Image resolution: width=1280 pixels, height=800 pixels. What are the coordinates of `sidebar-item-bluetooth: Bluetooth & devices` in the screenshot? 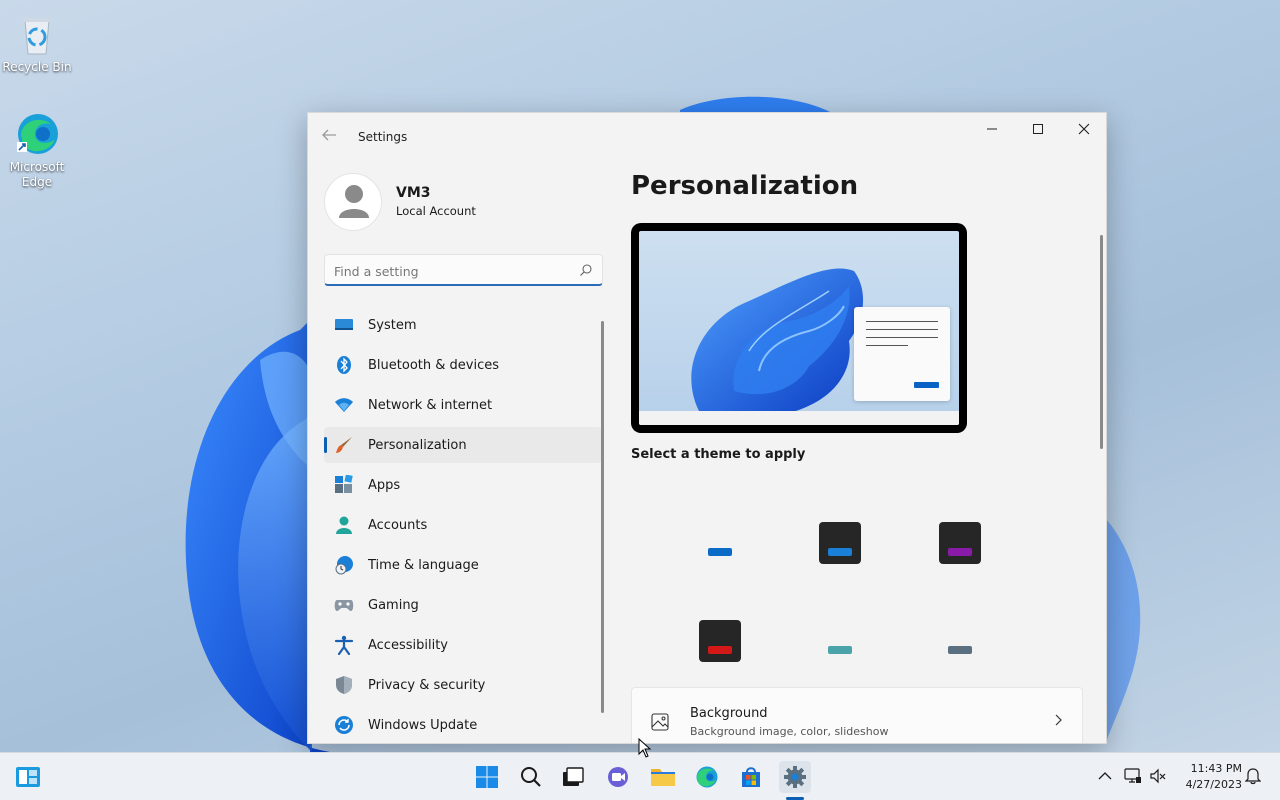 It's located at (463, 365).